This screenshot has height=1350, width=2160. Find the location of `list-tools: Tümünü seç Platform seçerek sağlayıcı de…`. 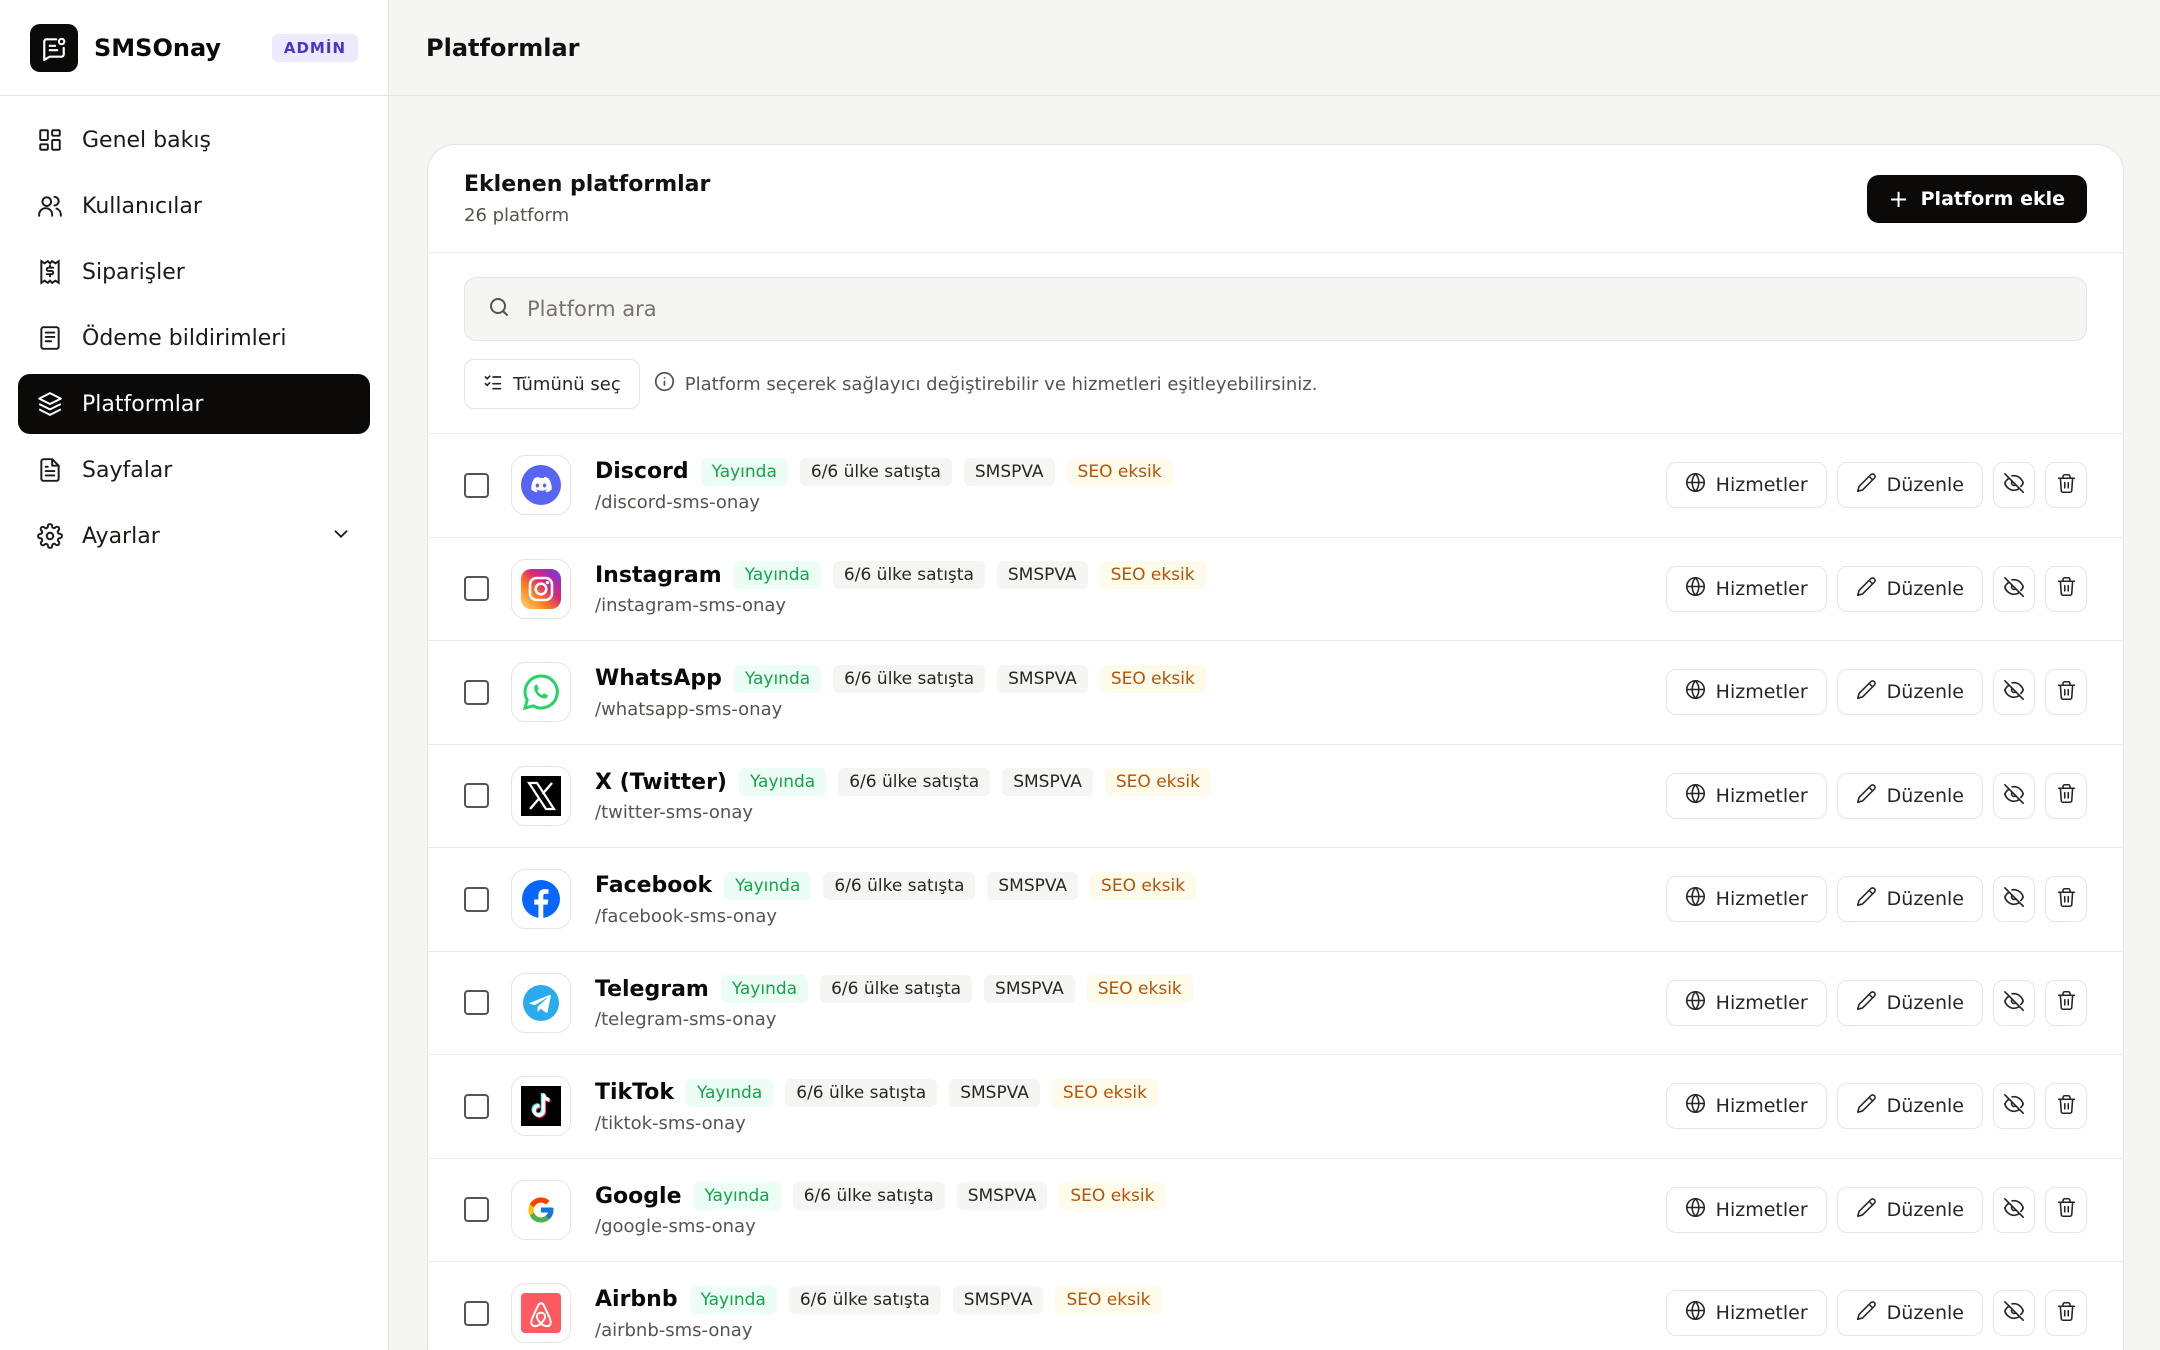

list-tools: Tümünü seç Platform seçerek sağlayıcı de… is located at coordinates (1275, 384).